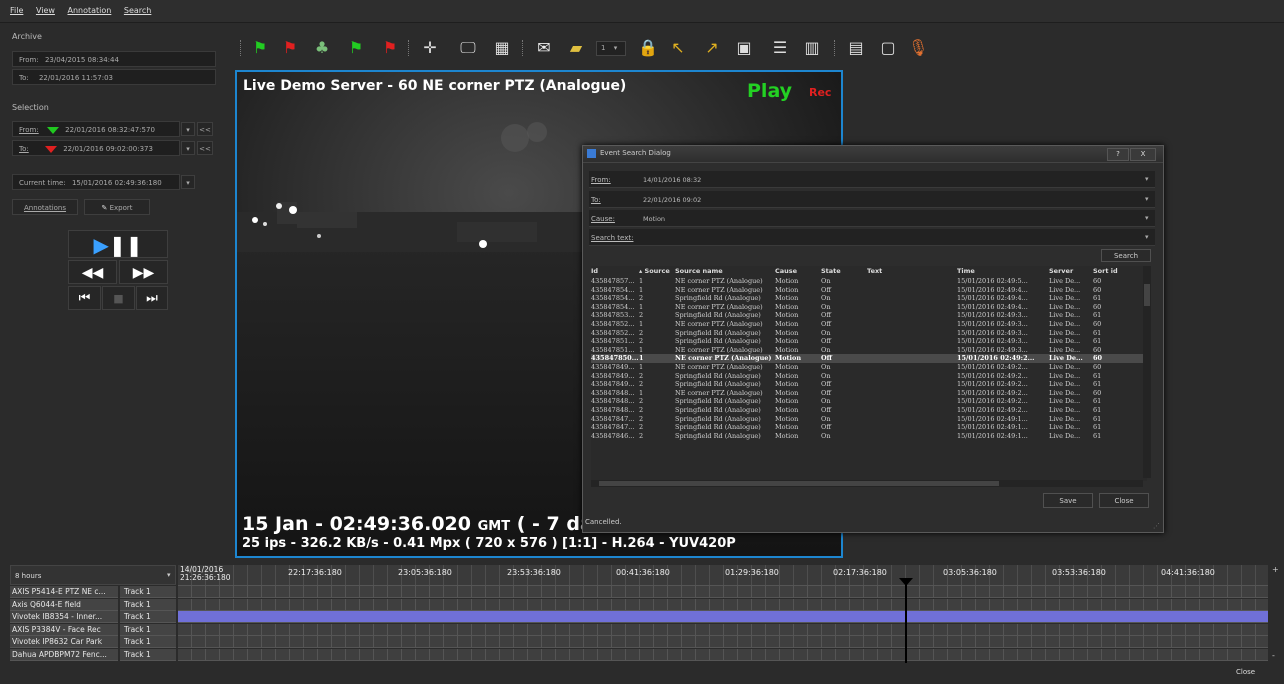 The height and width of the screenshot is (684, 1284). I want to click on fast-forward-button: ▶▶, so click(143, 272).